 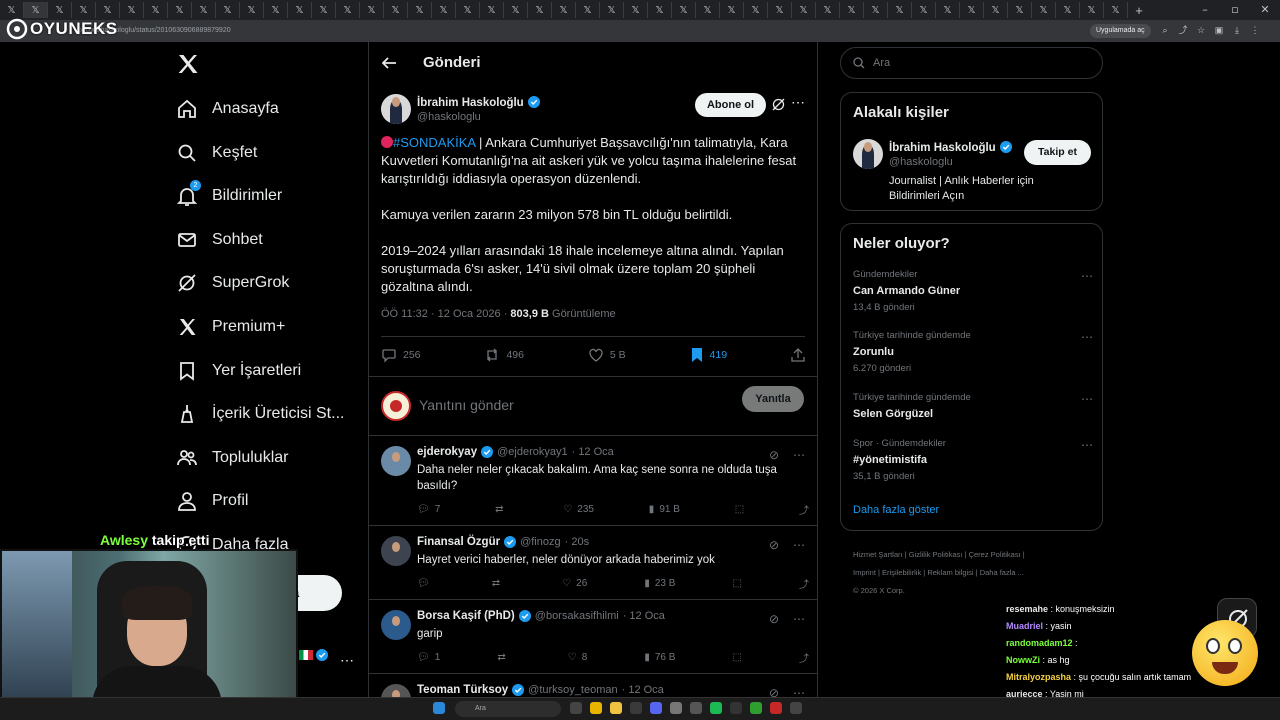 What do you see at coordinates (462, 690) in the screenshot?
I see `reply-author: Teoman Türksoy` at bounding box center [462, 690].